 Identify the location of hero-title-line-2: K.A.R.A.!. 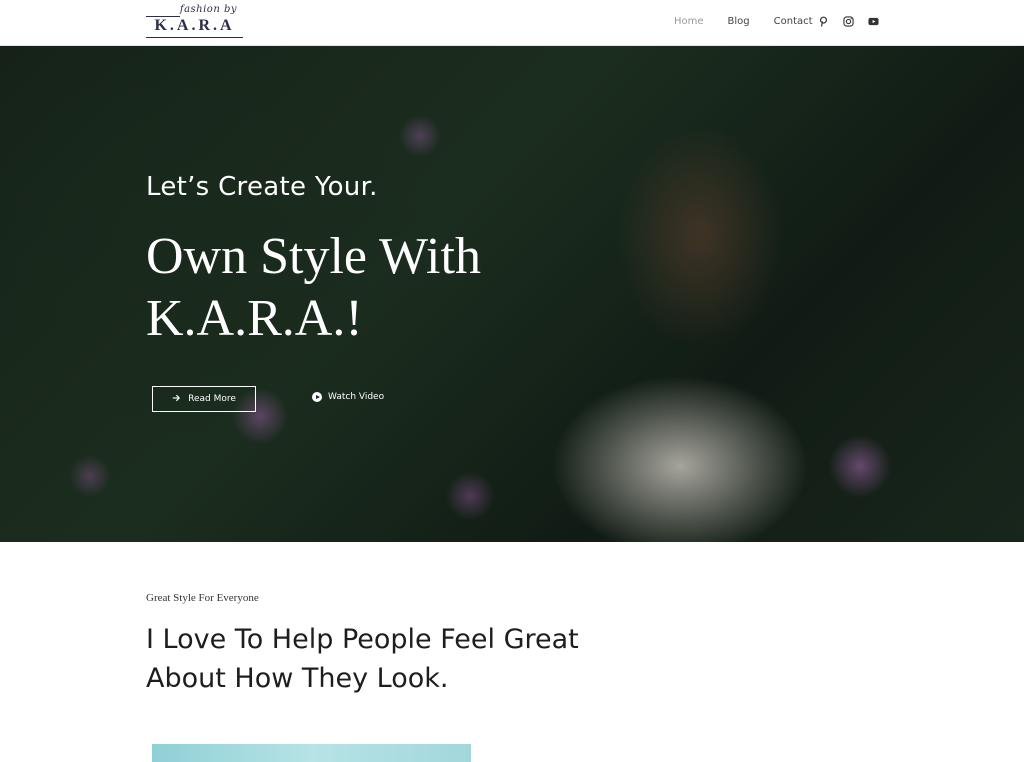
(254, 318).